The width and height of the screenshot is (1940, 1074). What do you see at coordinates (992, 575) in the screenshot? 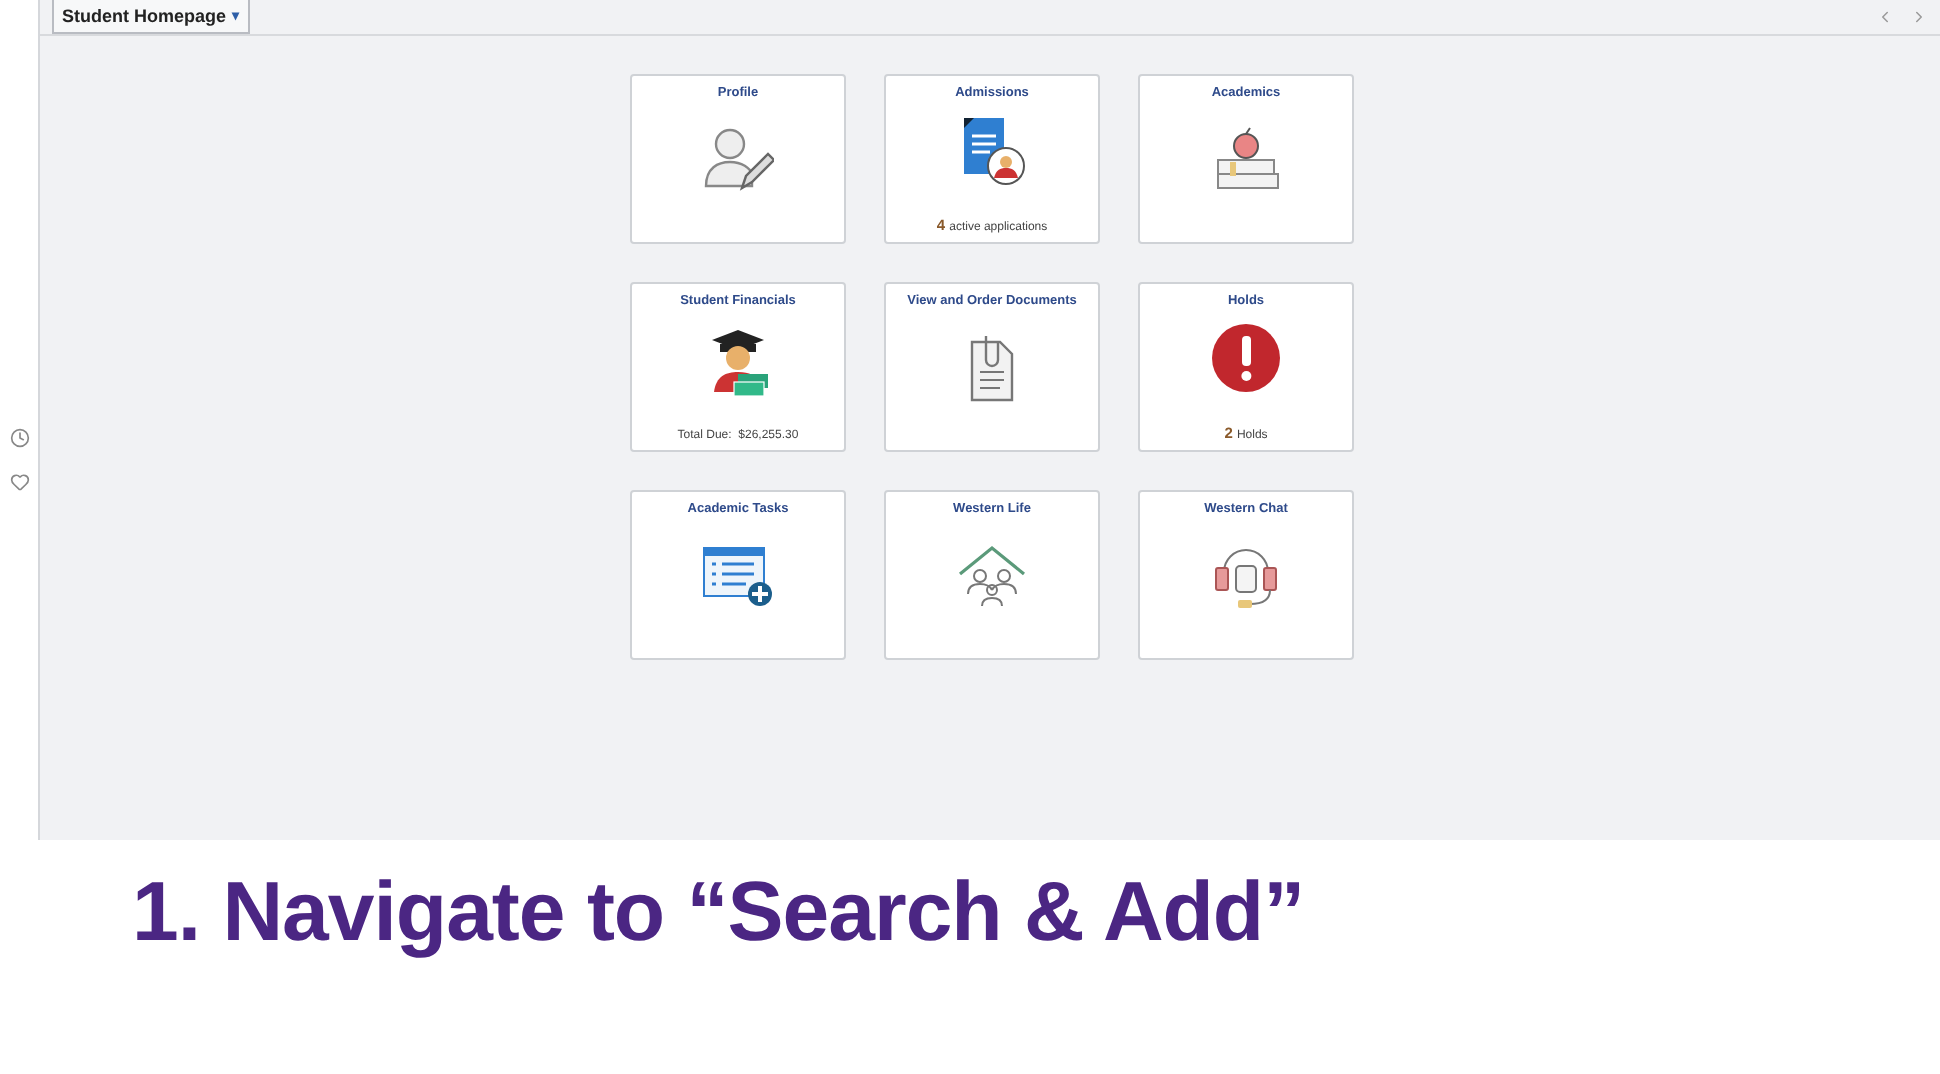
I see `house-people-icon` at bounding box center [992, 575].